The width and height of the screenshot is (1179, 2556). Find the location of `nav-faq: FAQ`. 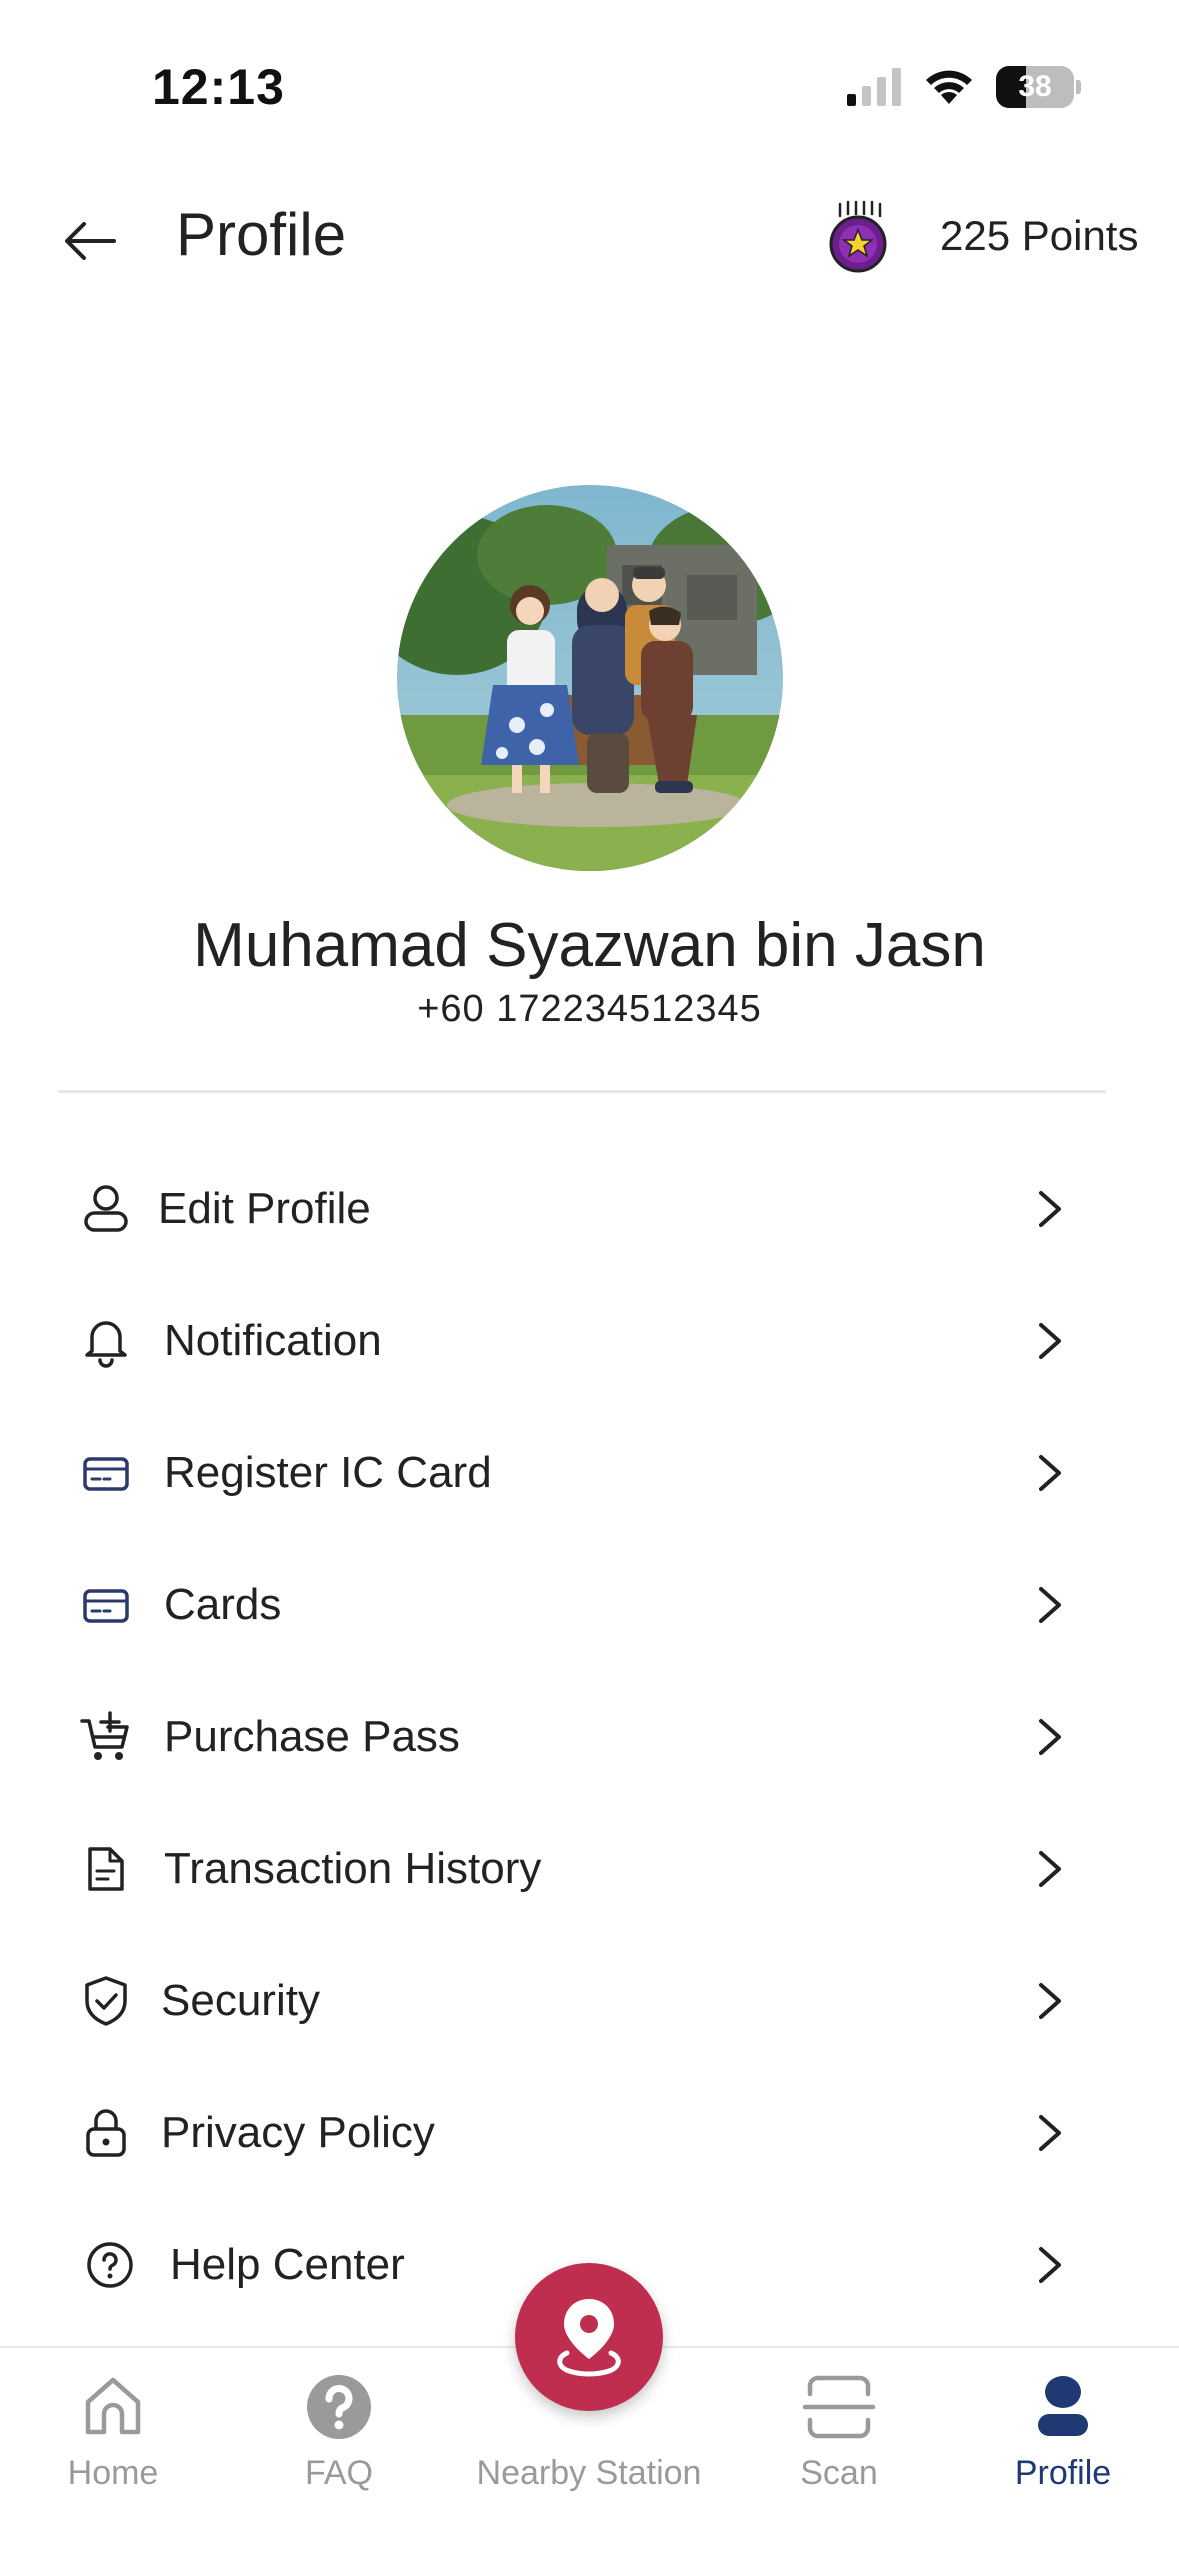

nav-faq: FAQ is located at coordinates (339, 2428).